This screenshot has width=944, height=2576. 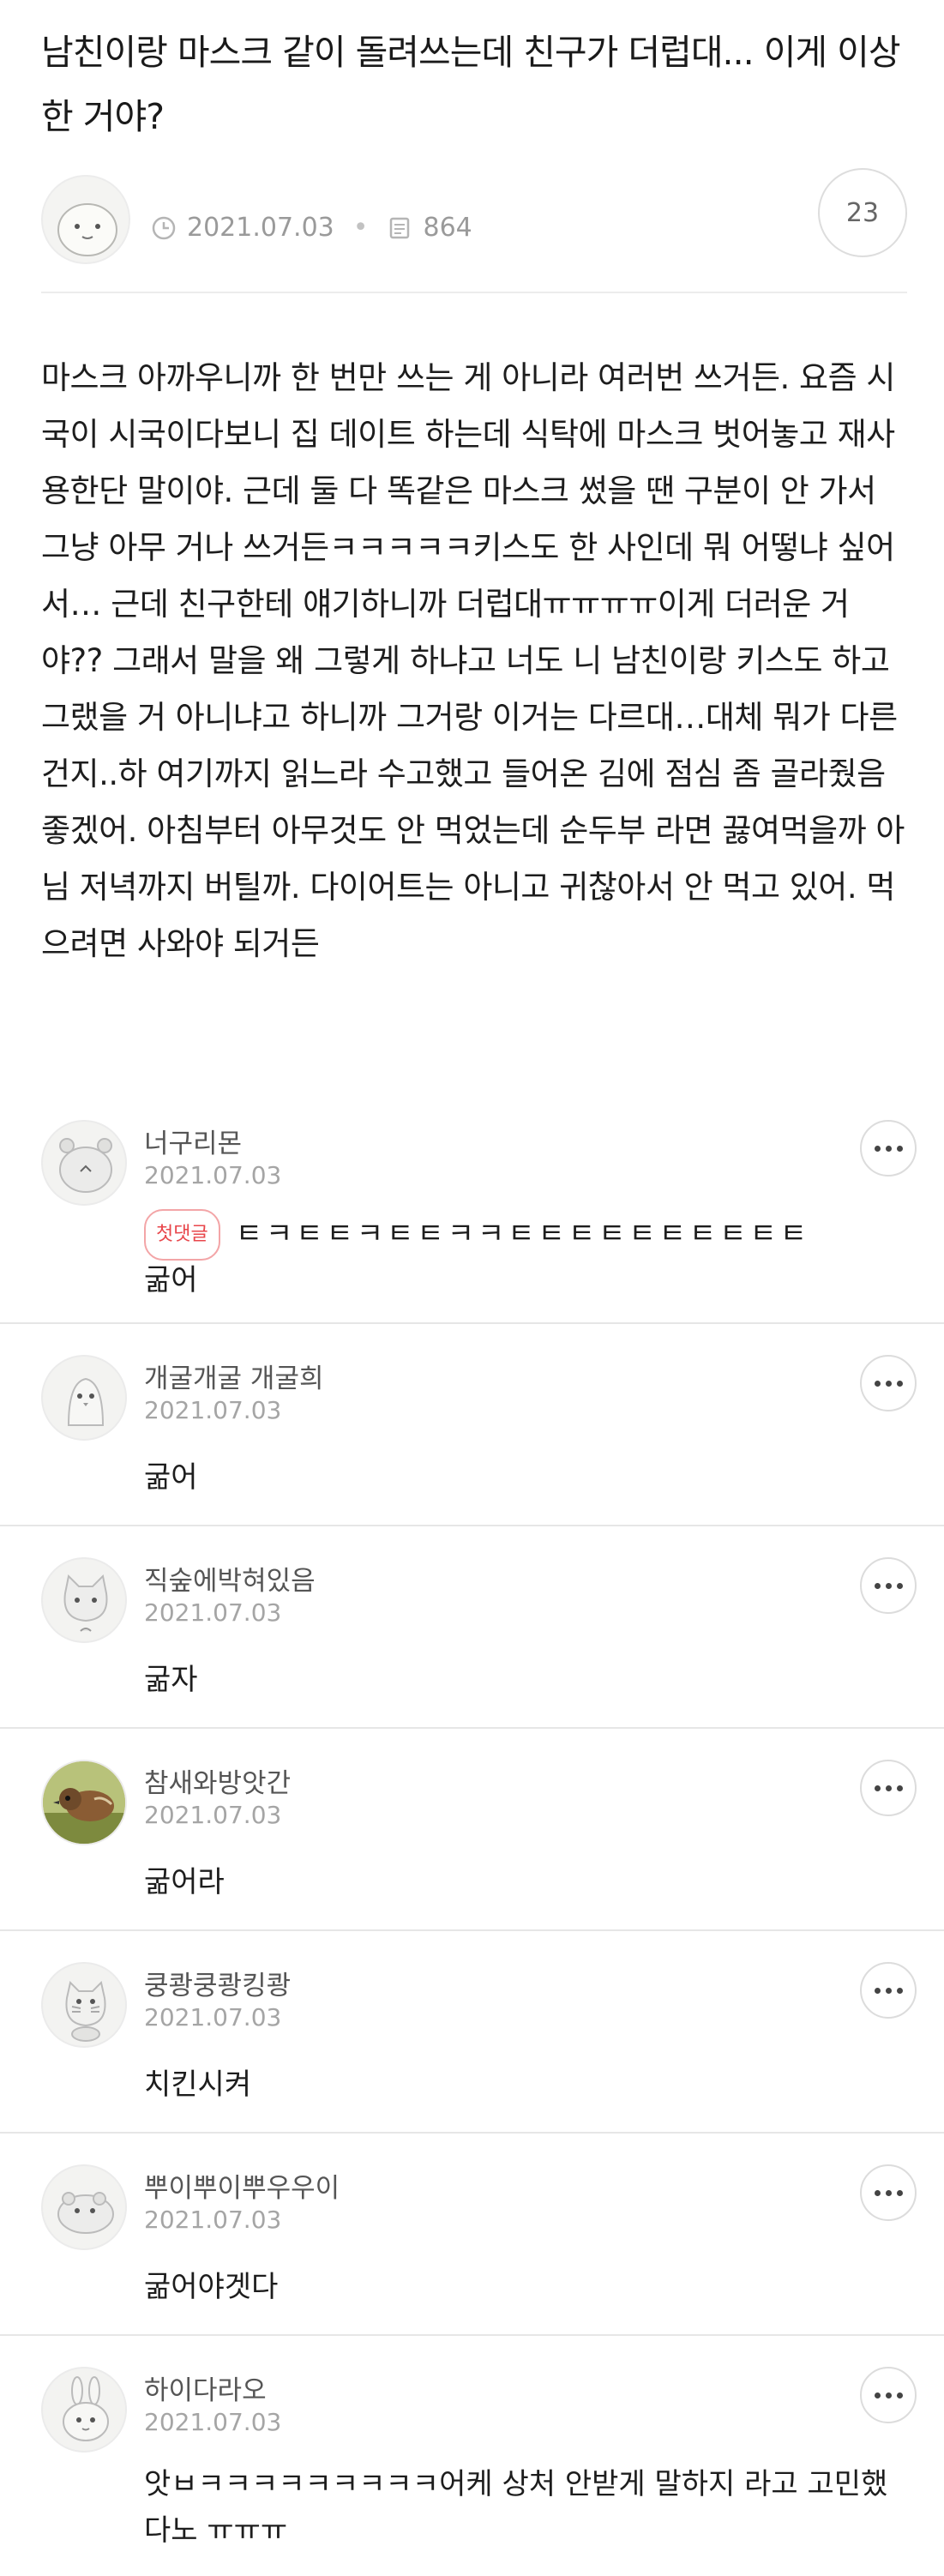 I want to click on comment-author: 하이다라오, so click(x=205, y=2387).